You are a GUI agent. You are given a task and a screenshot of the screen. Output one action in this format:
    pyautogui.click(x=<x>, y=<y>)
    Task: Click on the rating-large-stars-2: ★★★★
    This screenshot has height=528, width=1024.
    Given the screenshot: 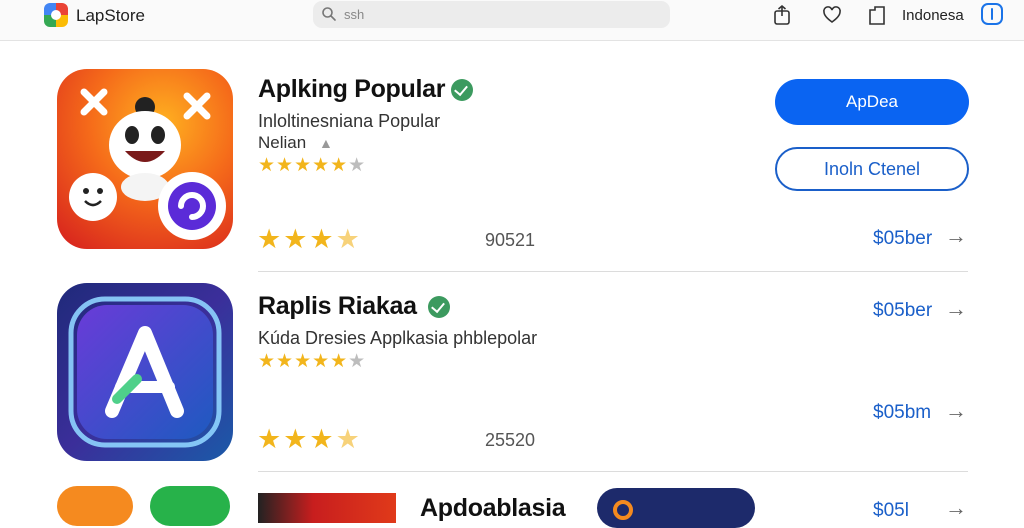 What is the action you would take?
    pyautogui.click(x=309, y=439)
    